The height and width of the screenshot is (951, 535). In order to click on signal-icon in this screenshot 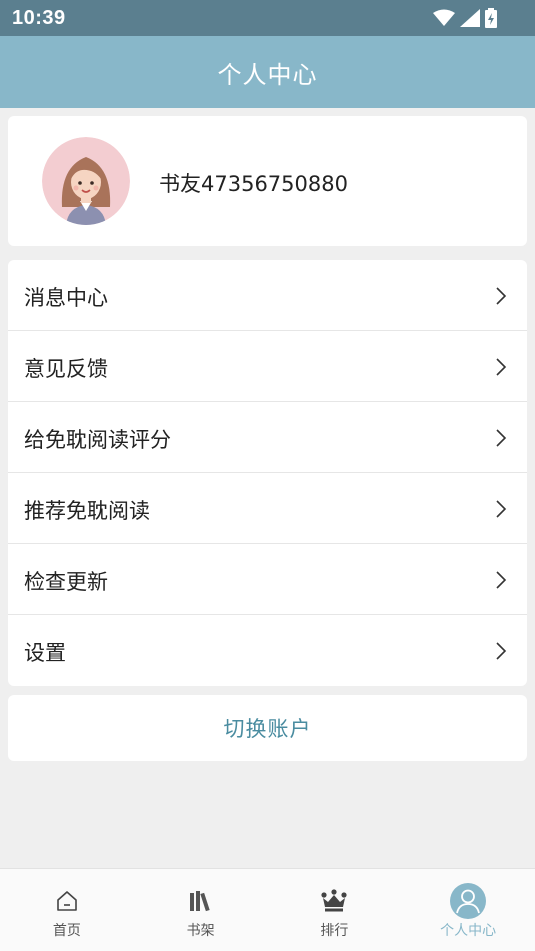, I will do `click(470, 18)`.